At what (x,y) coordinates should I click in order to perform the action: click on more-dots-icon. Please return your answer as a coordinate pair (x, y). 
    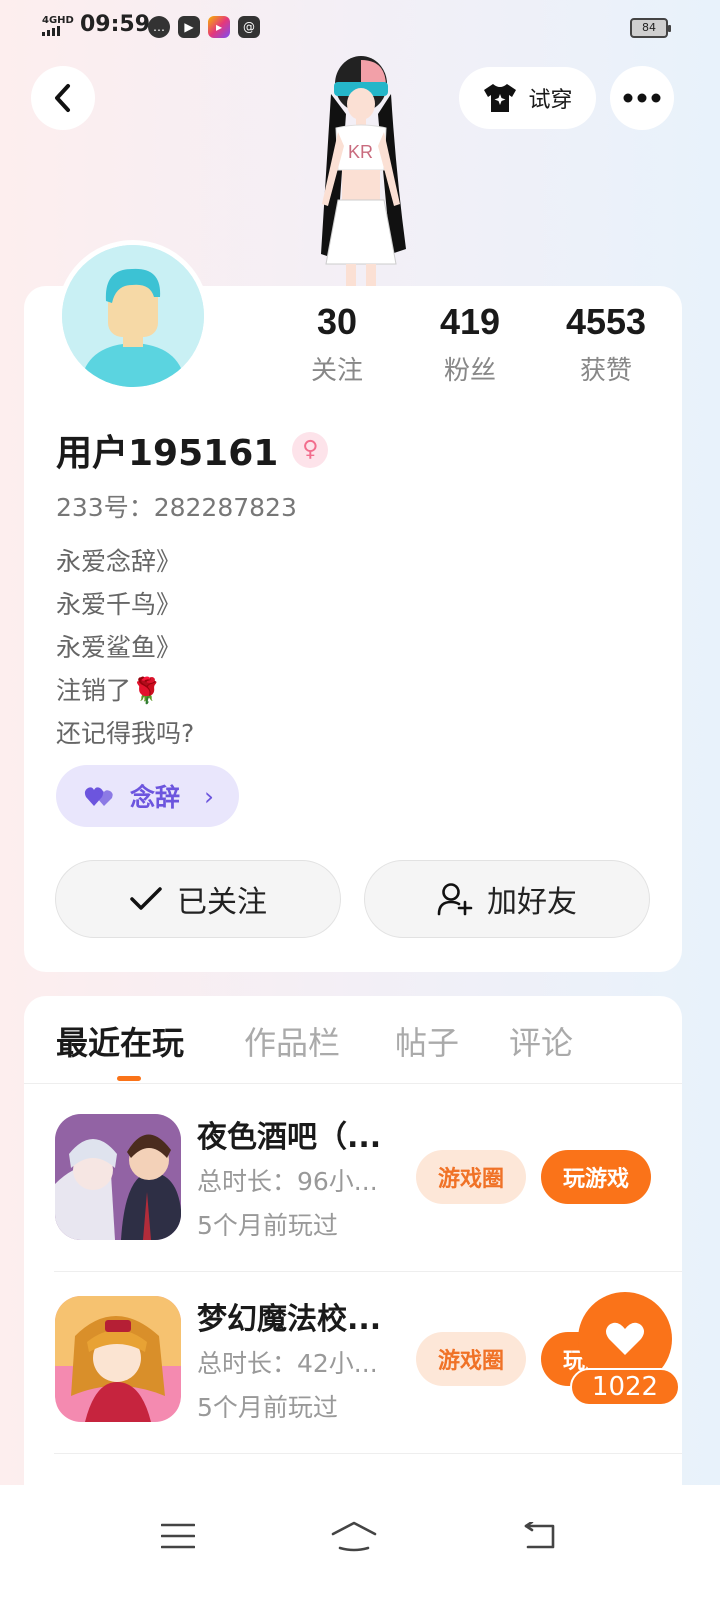
    Looking at the image, I should click on (642, 98).